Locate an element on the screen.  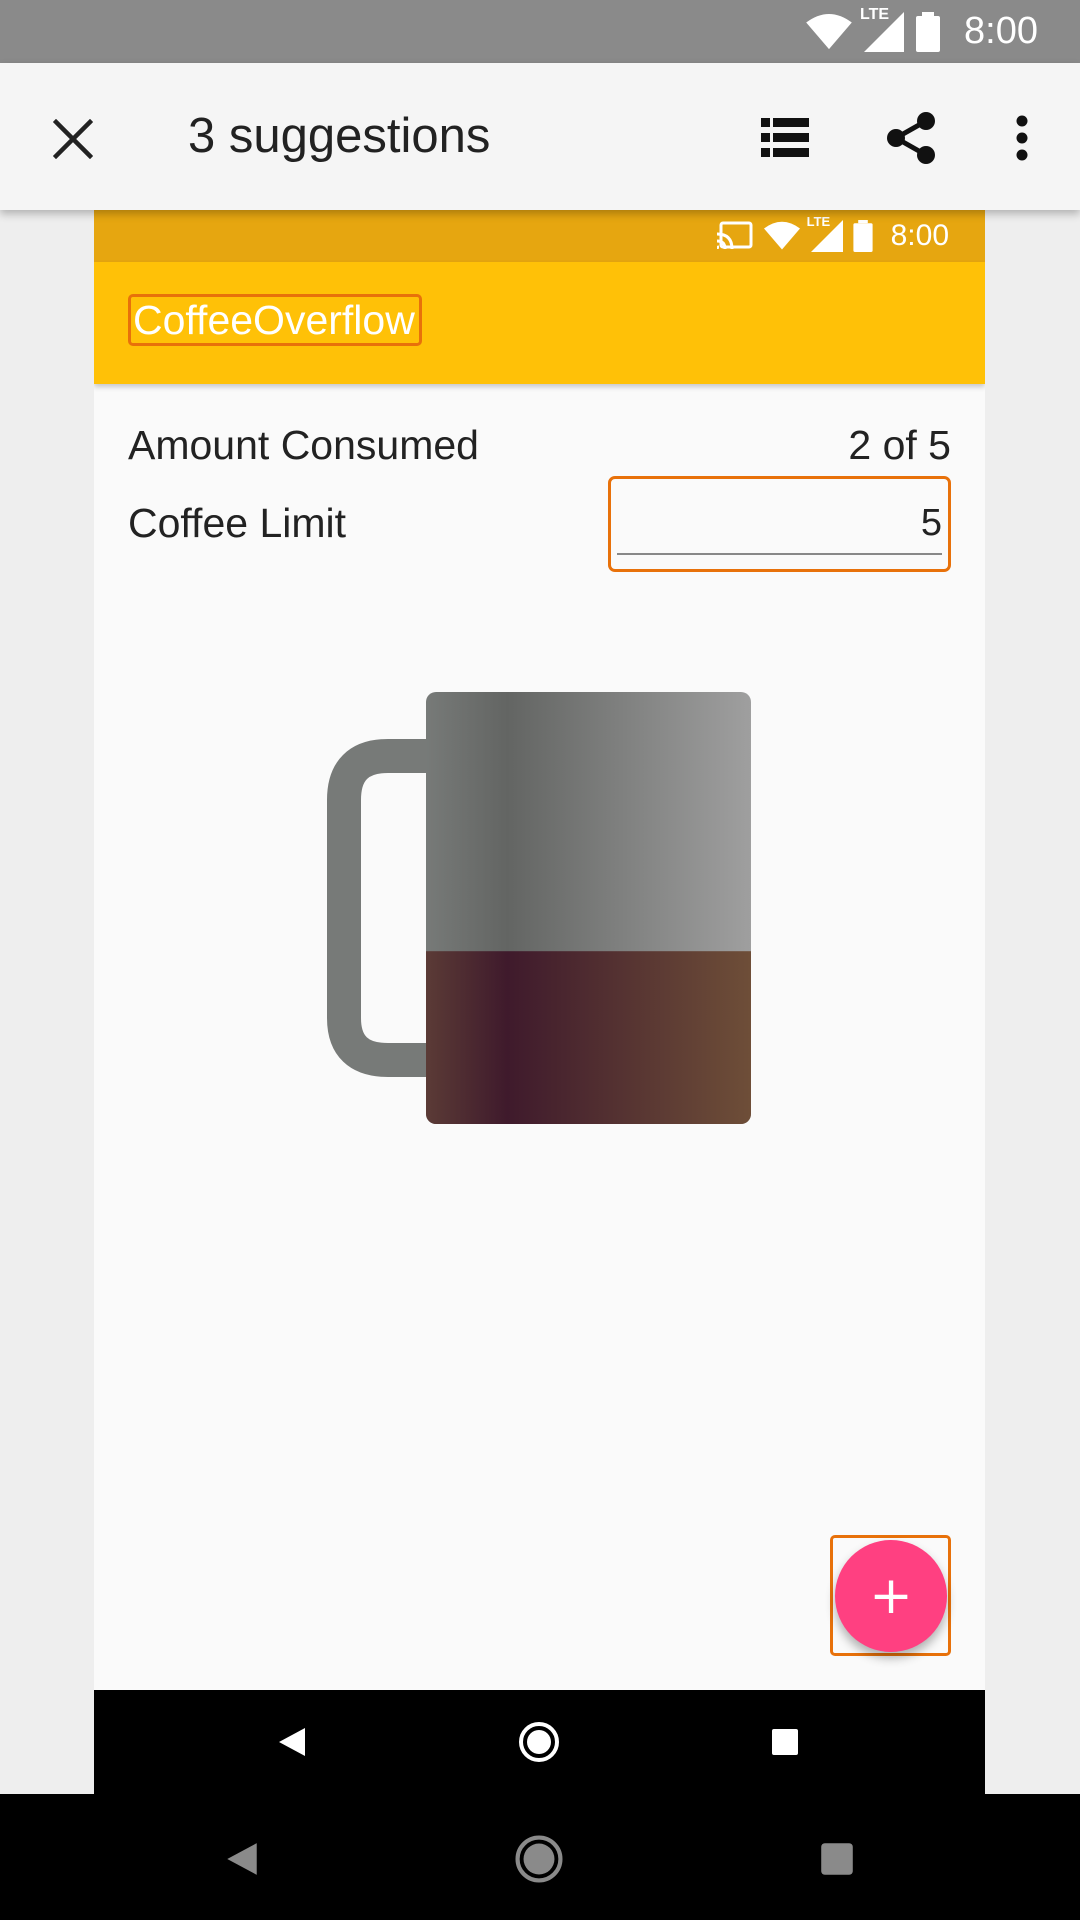
more-vert-icon is located at coordinates (1022, 138).